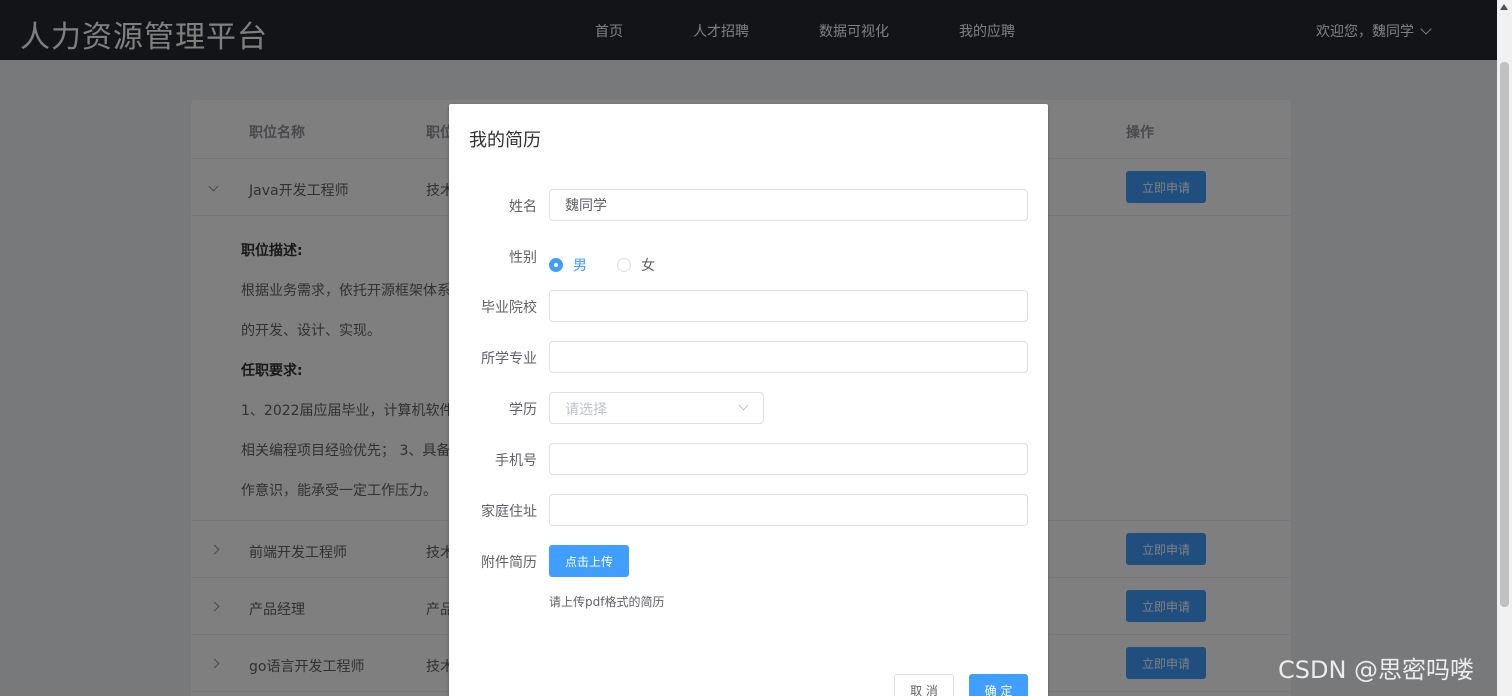  I want to click on name-input, so click(788, 205).